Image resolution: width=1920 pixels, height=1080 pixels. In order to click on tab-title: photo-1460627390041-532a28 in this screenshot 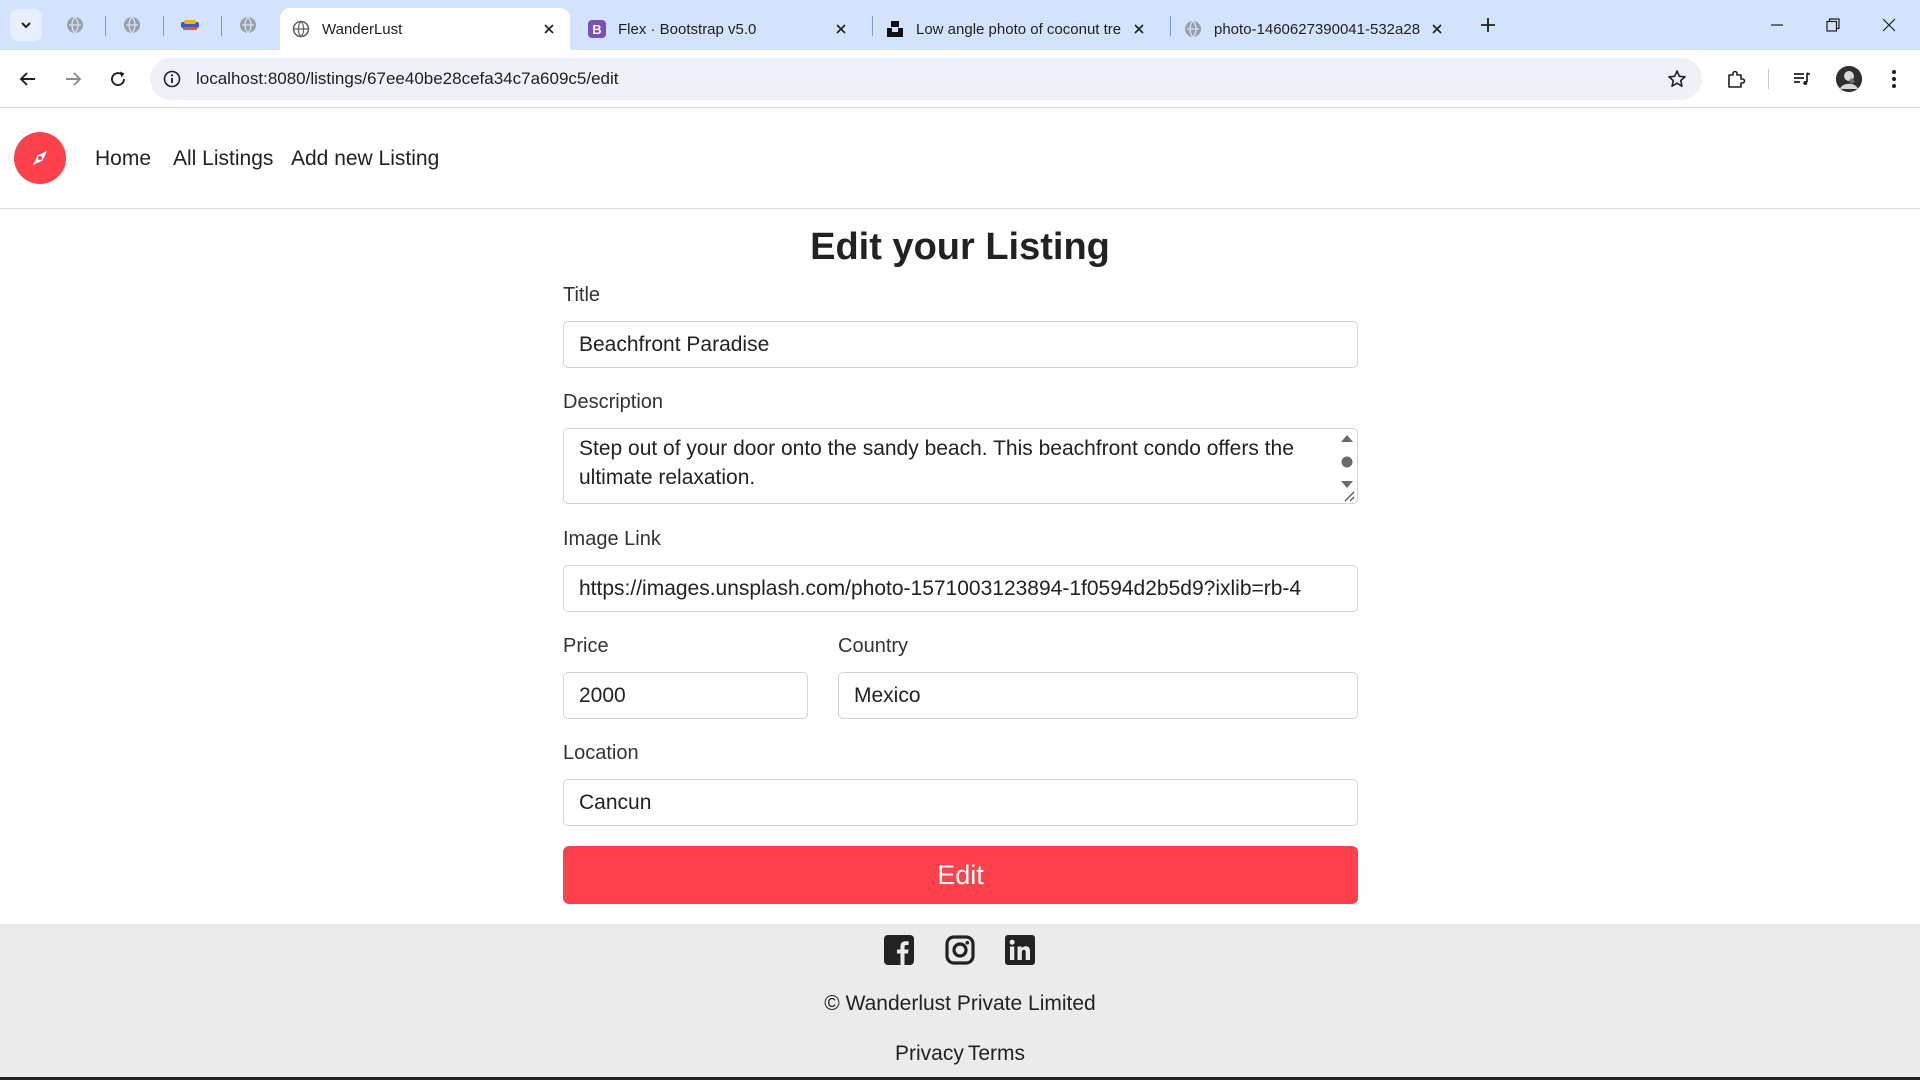, I will do `click(1317, 29)`.